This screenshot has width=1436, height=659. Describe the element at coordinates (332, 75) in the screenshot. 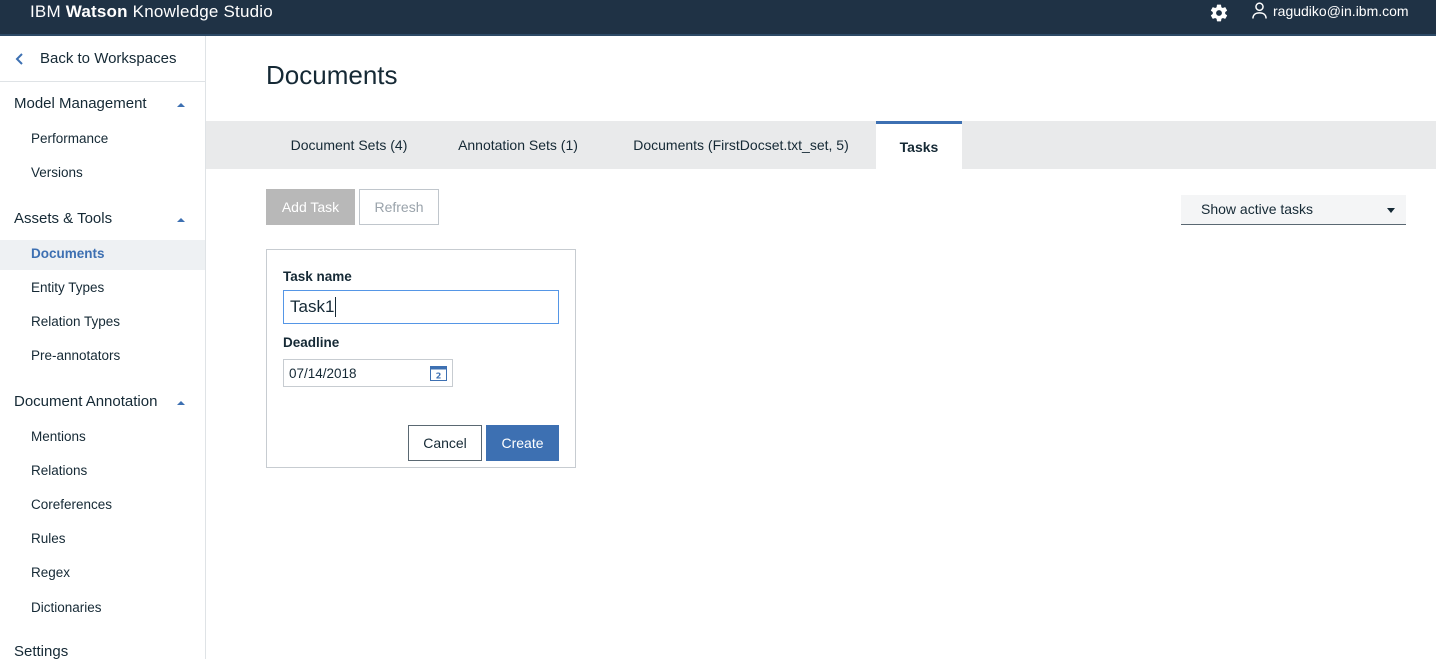

I see `page-title: Documents` at that location.